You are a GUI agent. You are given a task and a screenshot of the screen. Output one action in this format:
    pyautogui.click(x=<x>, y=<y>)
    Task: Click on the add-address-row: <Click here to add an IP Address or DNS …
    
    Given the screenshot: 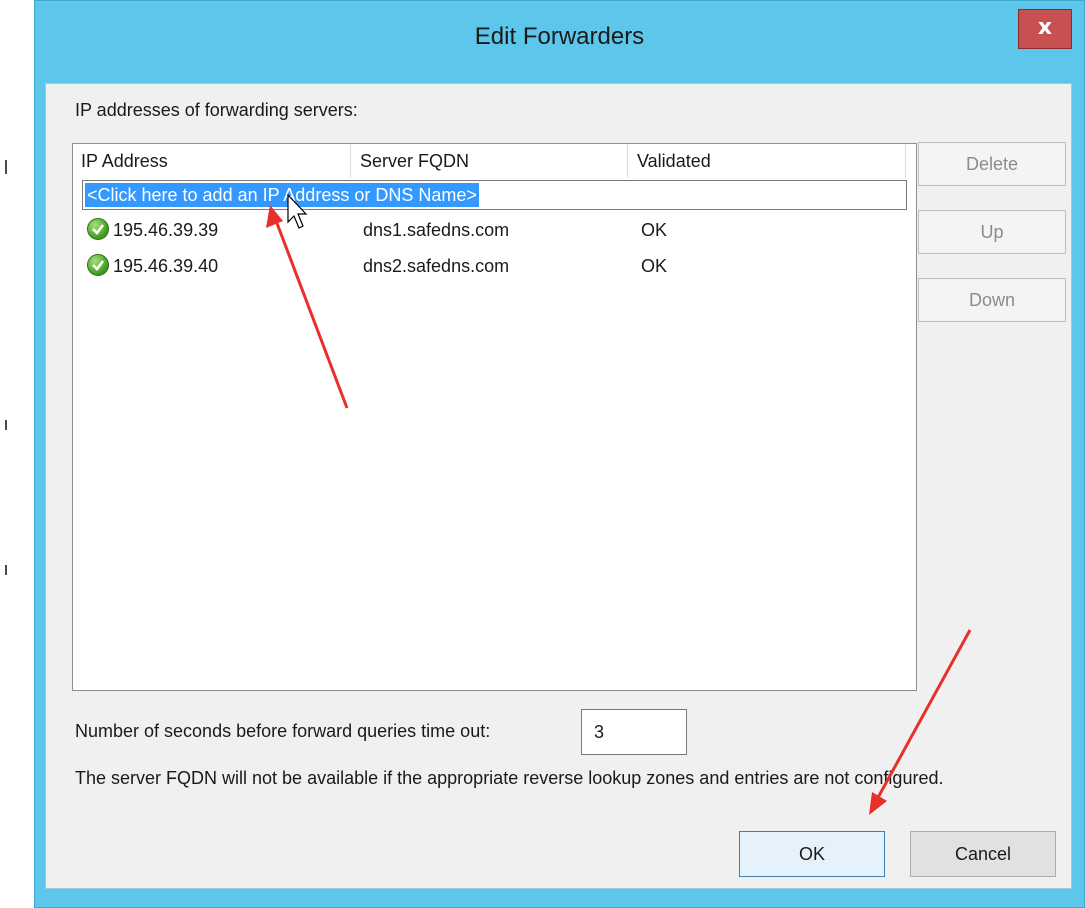 What is the action you would take?
    pyautogui.click(x=494, y=195)
    